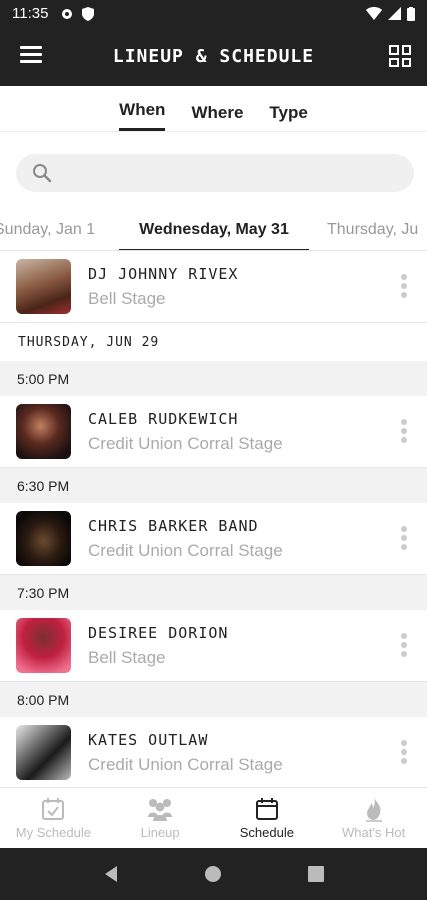 This screenshot has width=427, height=900. What do you see at coordinates (111, 874) in the screenshot?
I see `back-icon` at bounding box center [111, 874].